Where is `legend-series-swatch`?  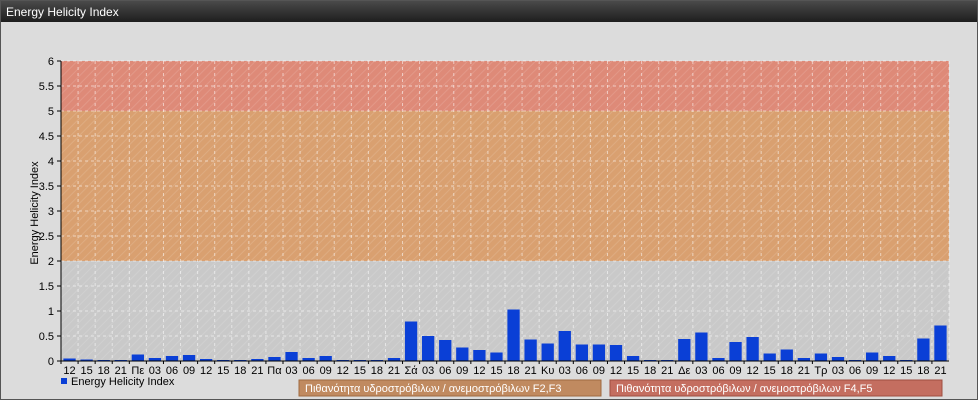
legend-series-swatch is located at coordinates (64, 381).